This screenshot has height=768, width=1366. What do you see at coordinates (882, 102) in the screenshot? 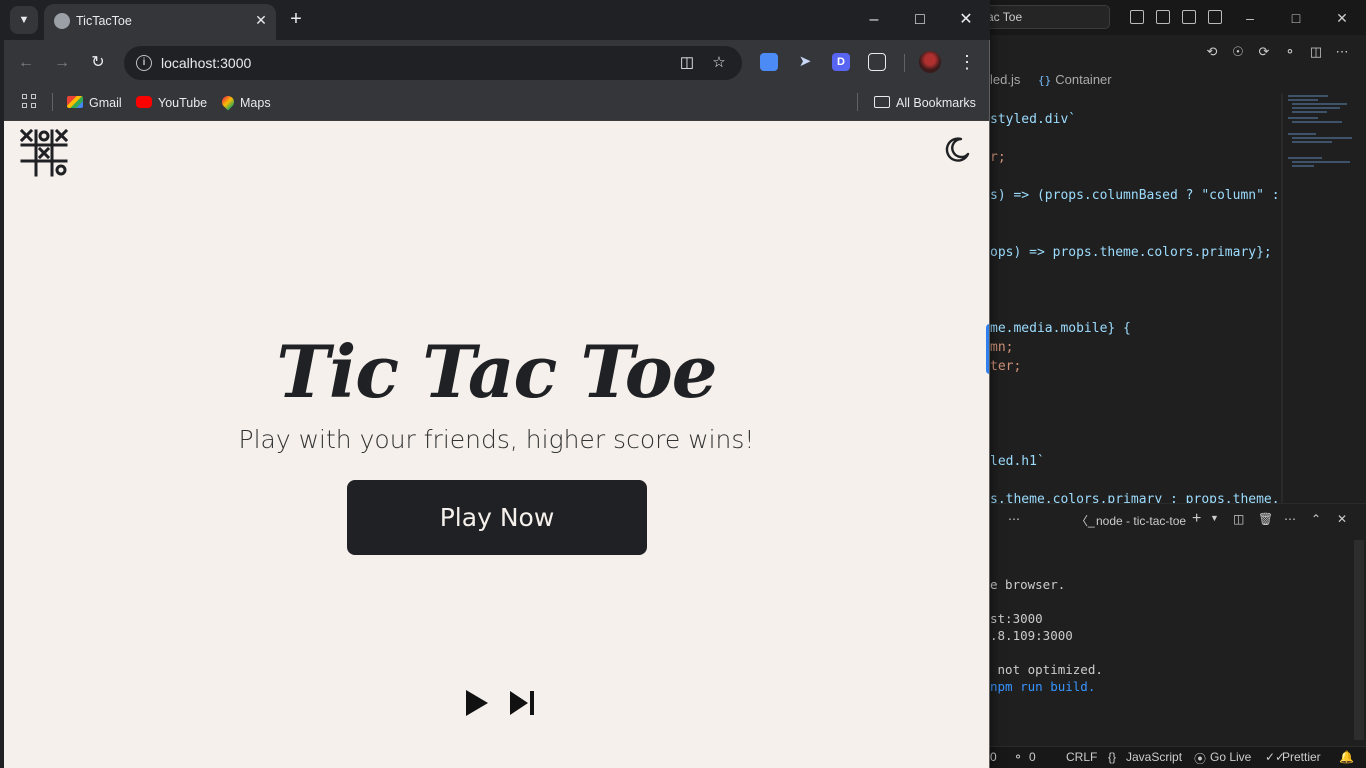
I see `folder-icon` at bounding box center [882, 102].